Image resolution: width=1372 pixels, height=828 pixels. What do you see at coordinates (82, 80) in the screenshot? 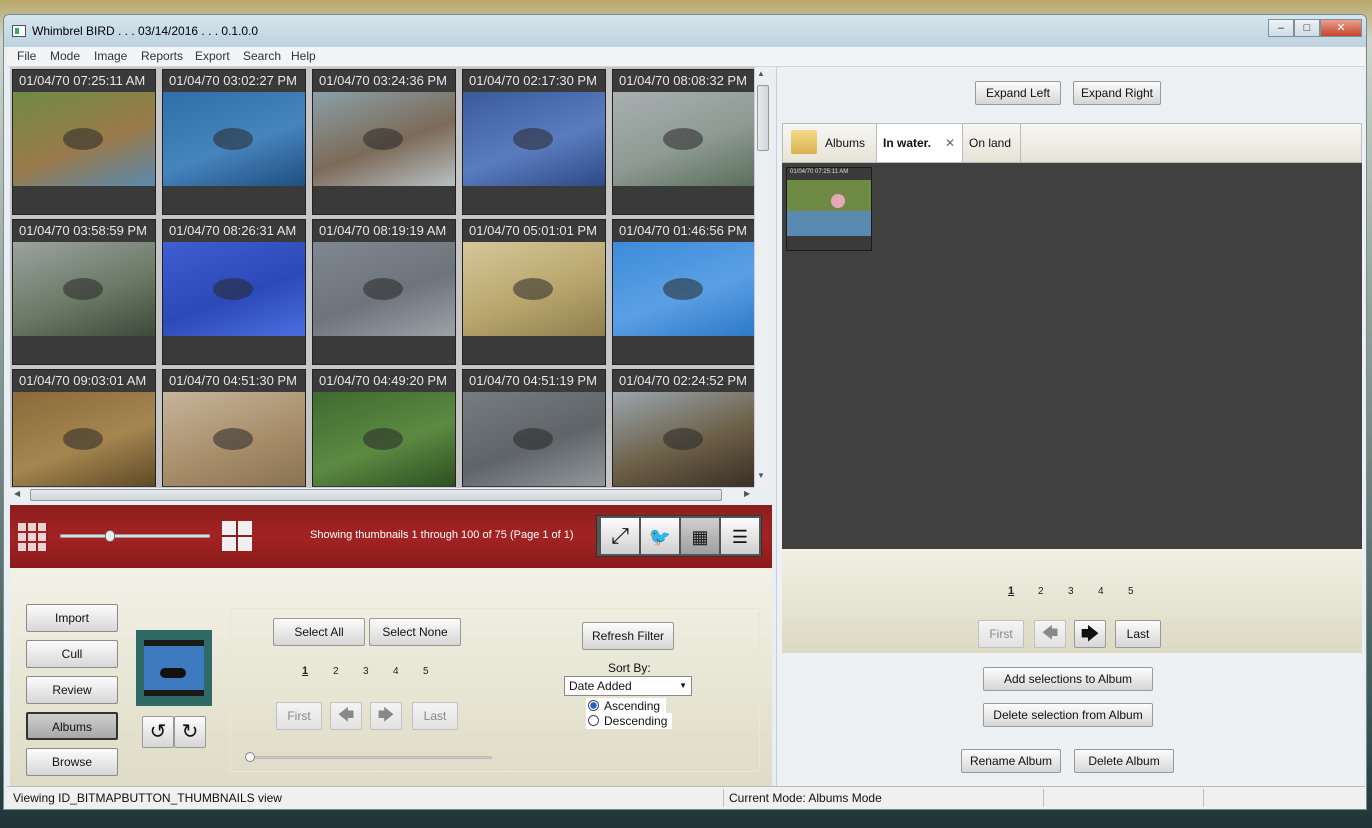
I see `thumbnail-timestamp: 01/04/70 07:25:11 AM` at bounding box center [82, 80].